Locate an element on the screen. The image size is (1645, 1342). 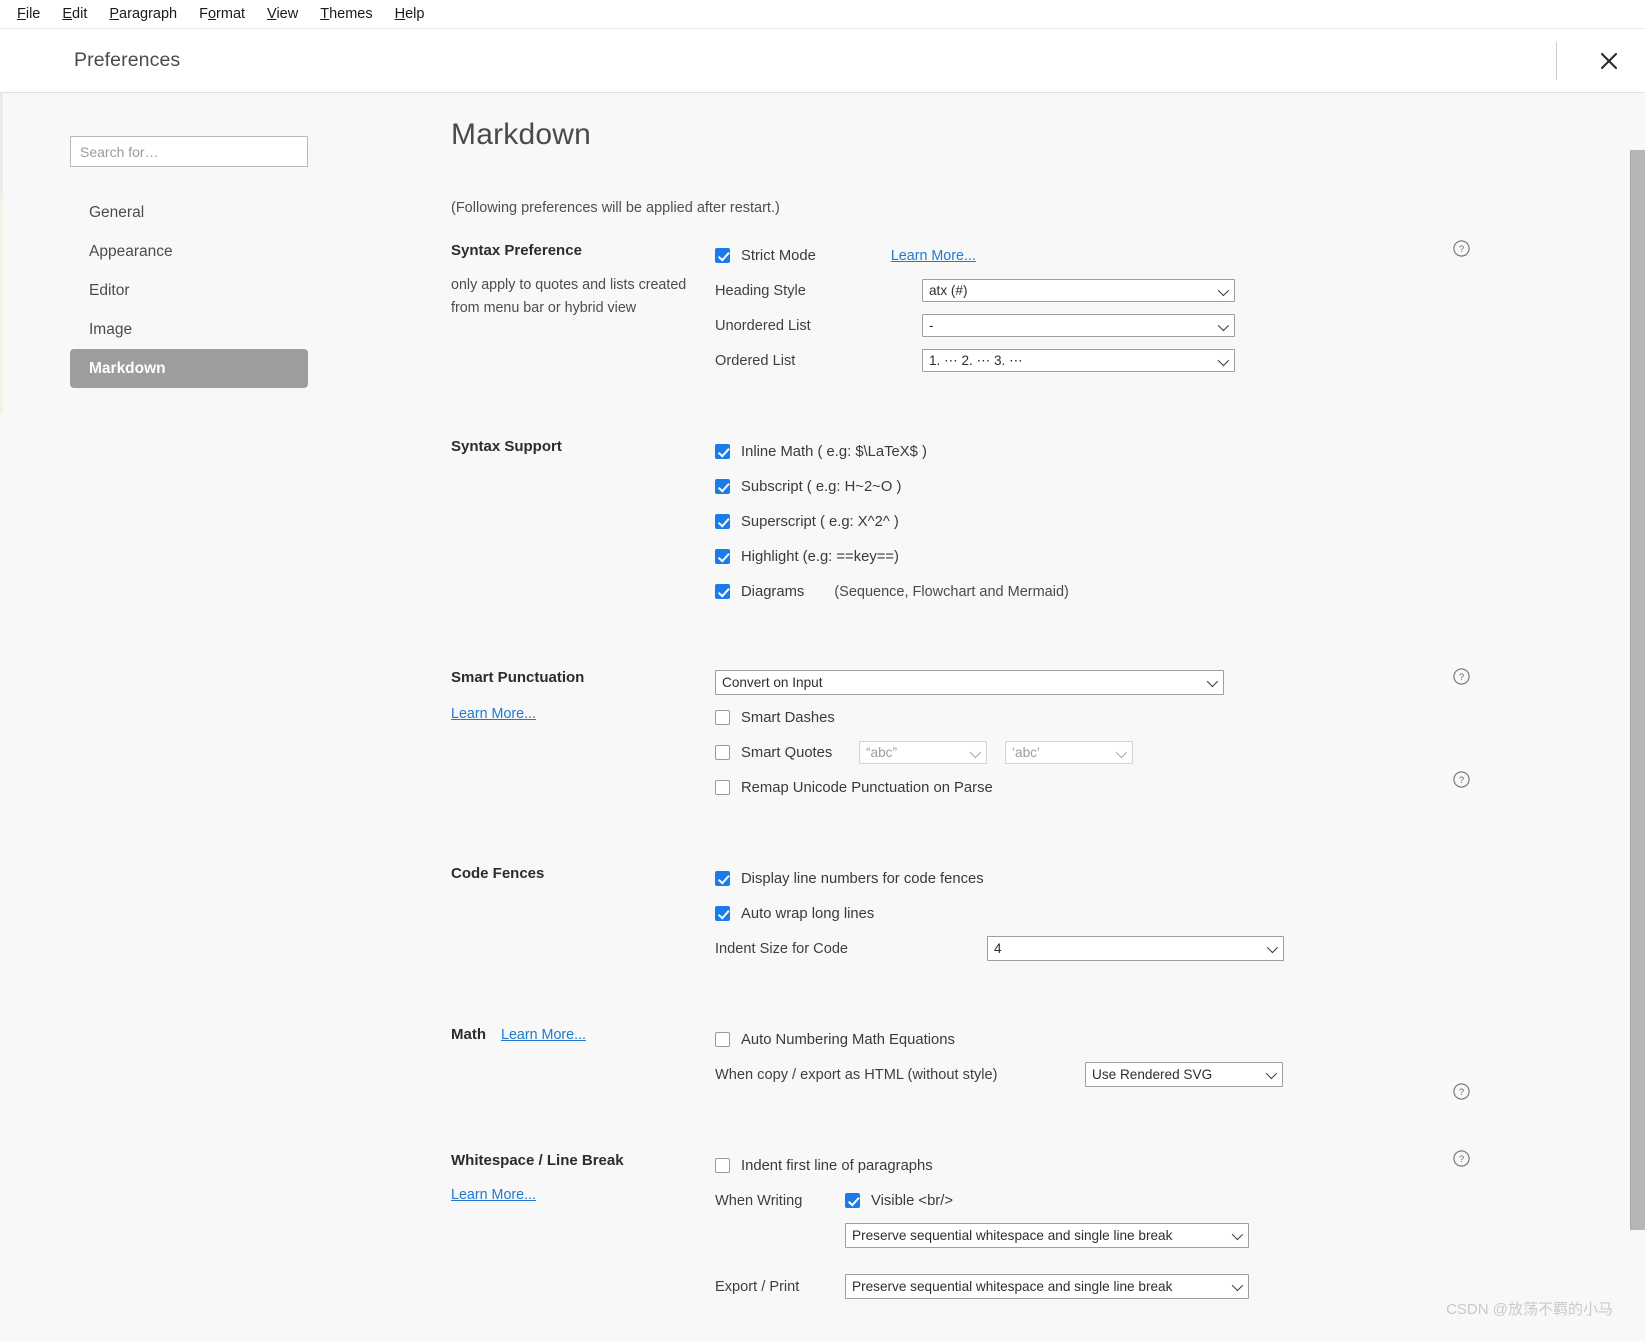
diagrams-label: Diagrams is located at coordinates (773, 591).